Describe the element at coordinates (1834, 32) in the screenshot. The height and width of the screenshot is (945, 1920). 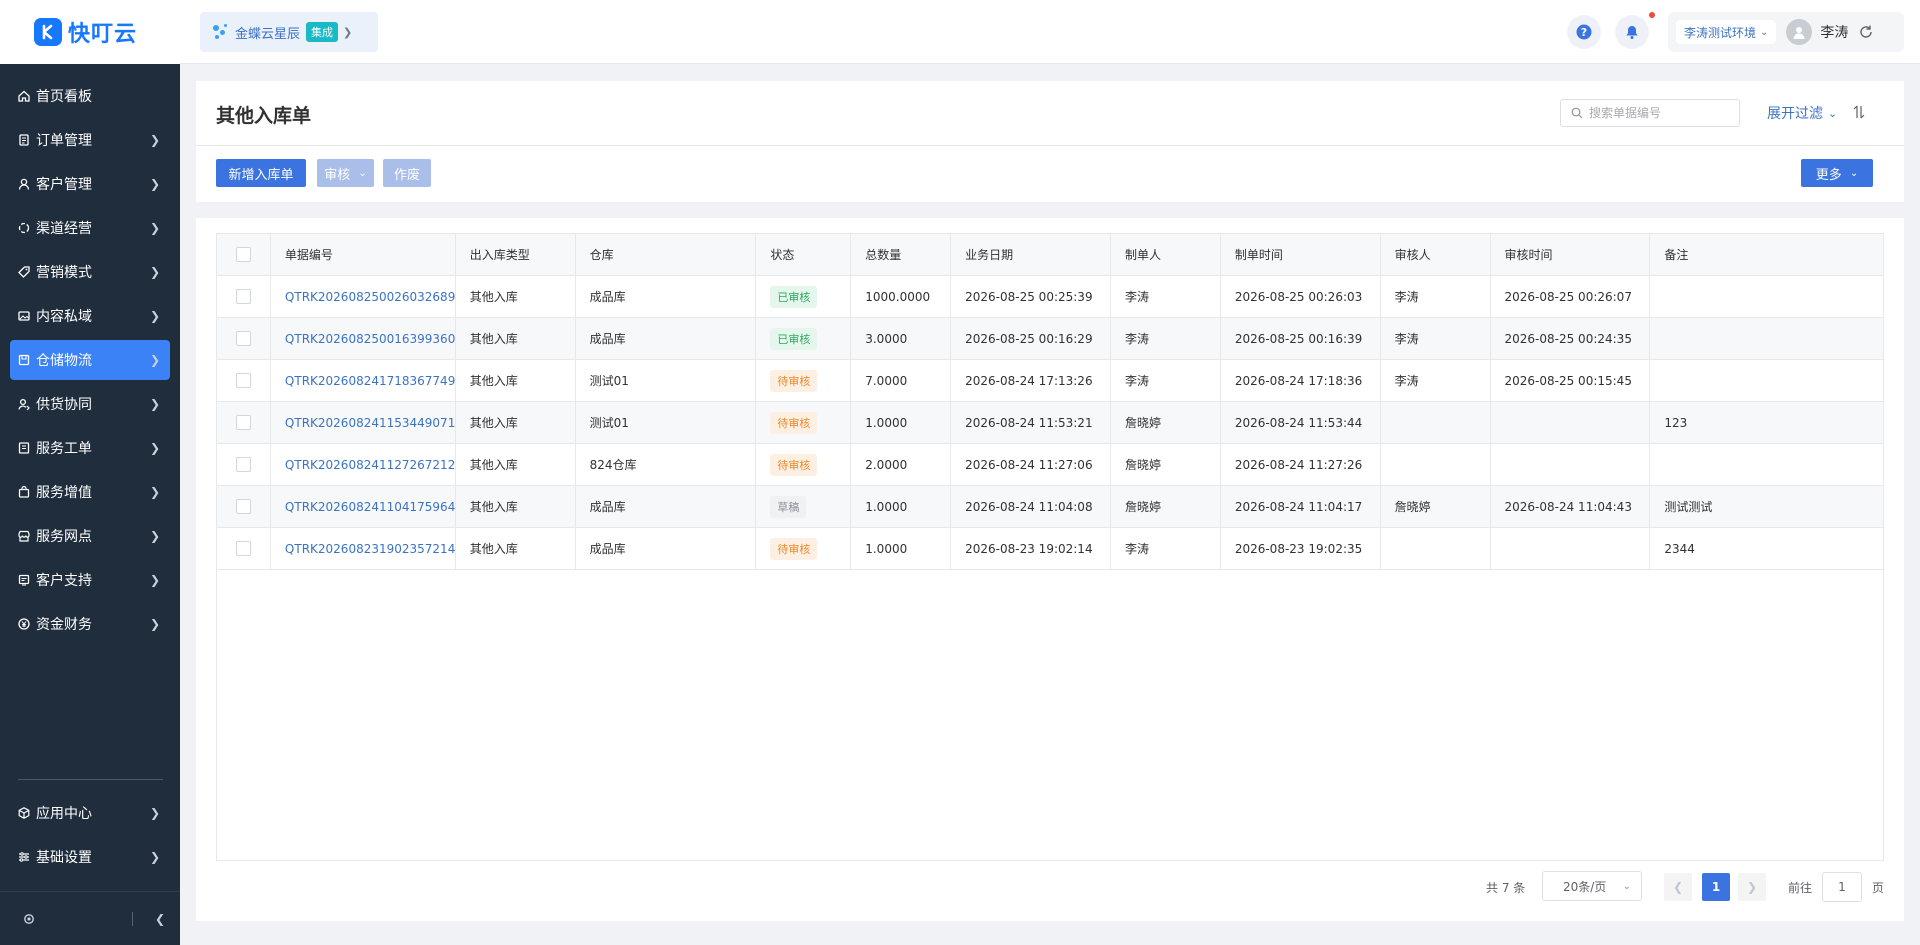
I see `user-name: 李涛` at that location.